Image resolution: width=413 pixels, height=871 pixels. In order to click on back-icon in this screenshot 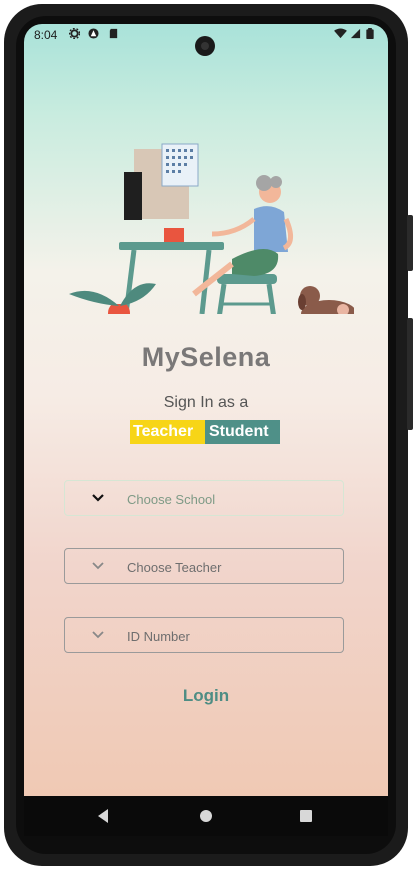, I will do `click(103, 816)`.